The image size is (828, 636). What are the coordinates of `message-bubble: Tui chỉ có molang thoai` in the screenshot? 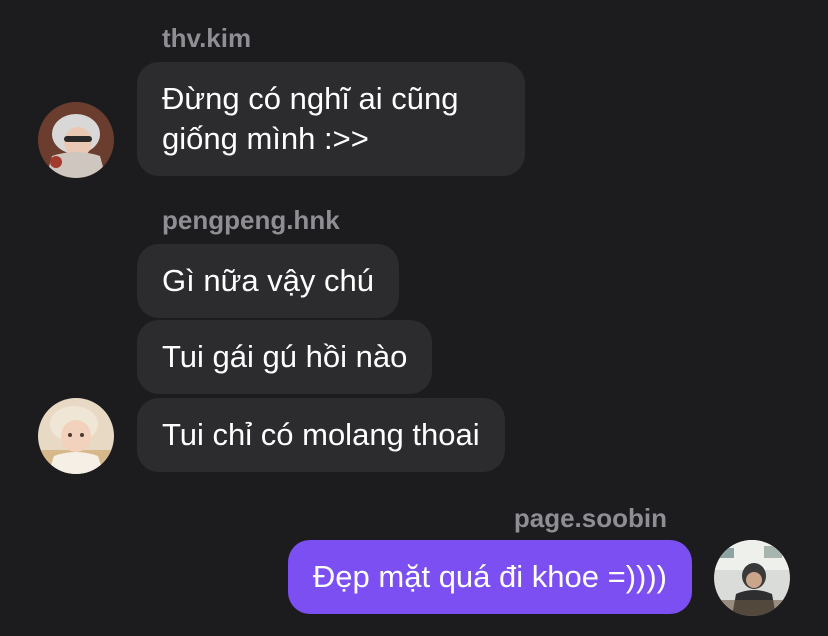 It's located at (321, 435).